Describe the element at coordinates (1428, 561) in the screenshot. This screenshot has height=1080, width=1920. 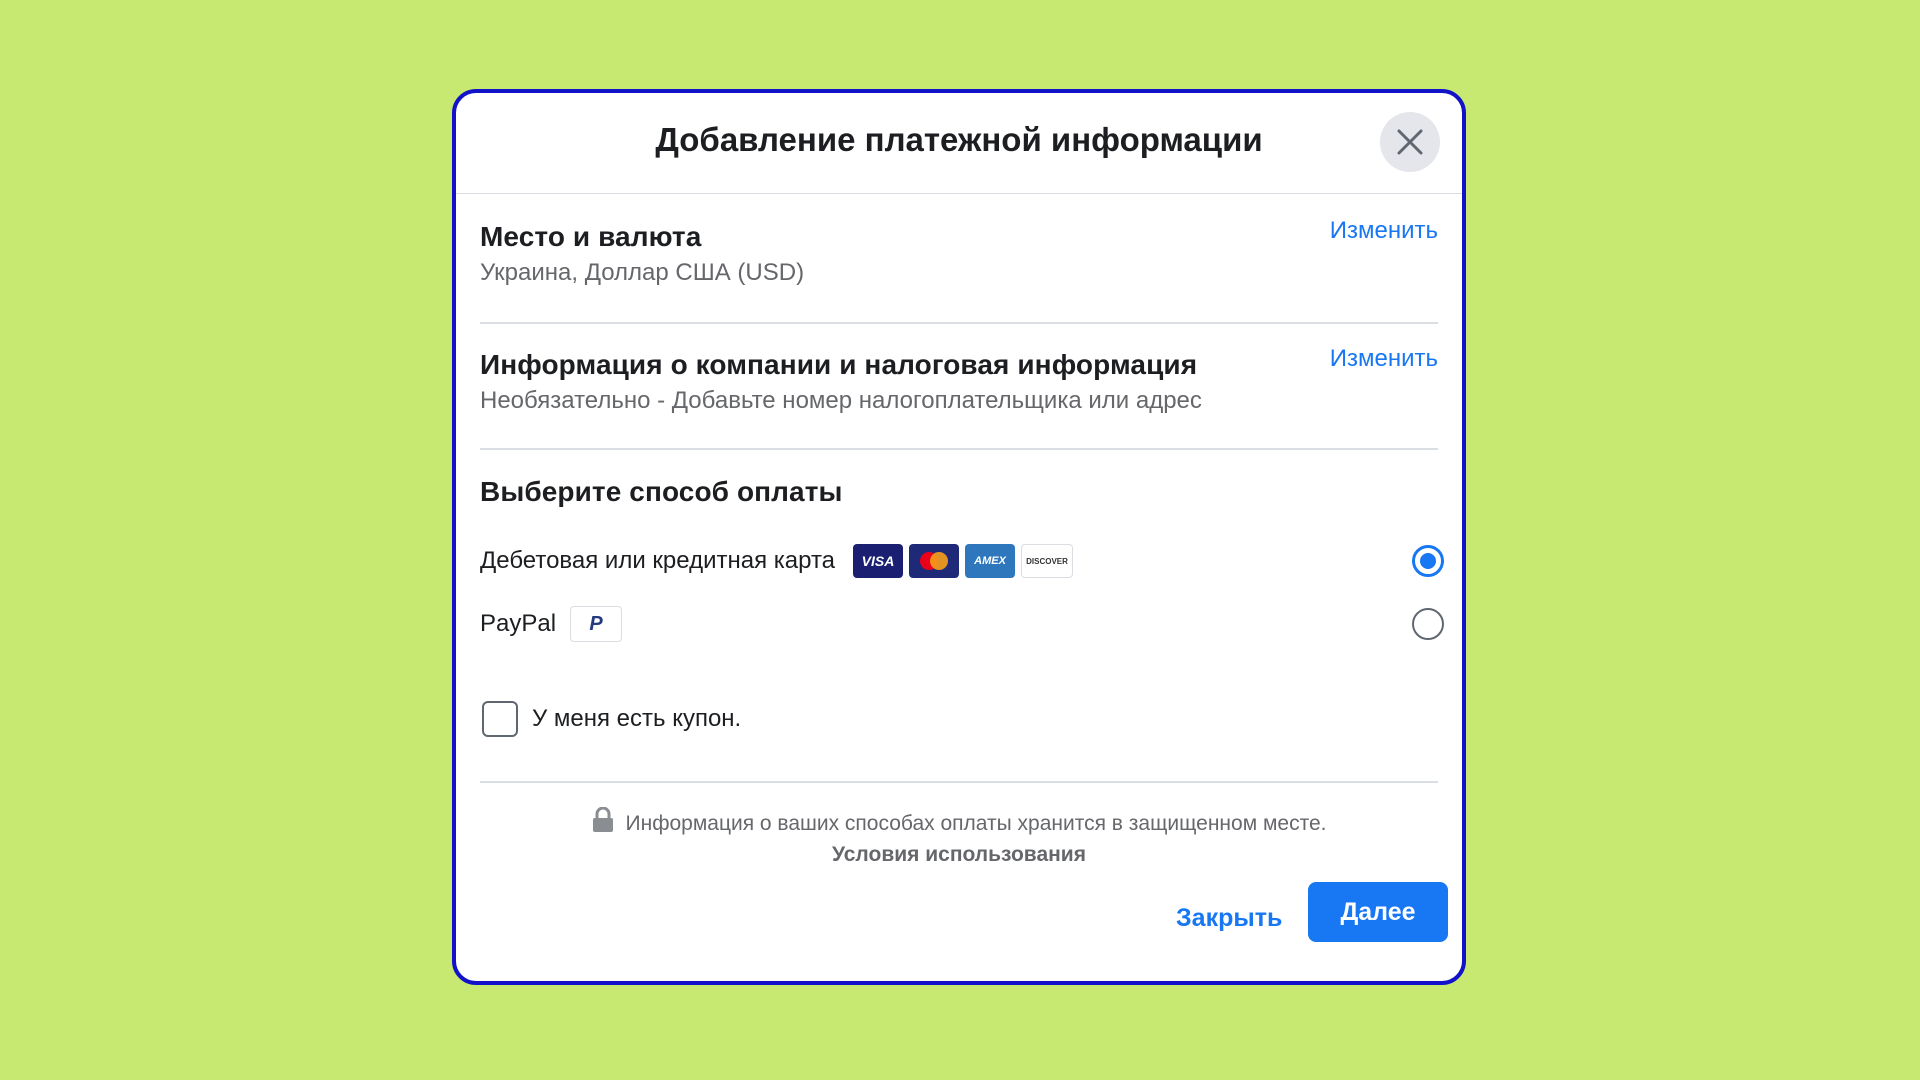
I see `card-radio-selected` at that location.